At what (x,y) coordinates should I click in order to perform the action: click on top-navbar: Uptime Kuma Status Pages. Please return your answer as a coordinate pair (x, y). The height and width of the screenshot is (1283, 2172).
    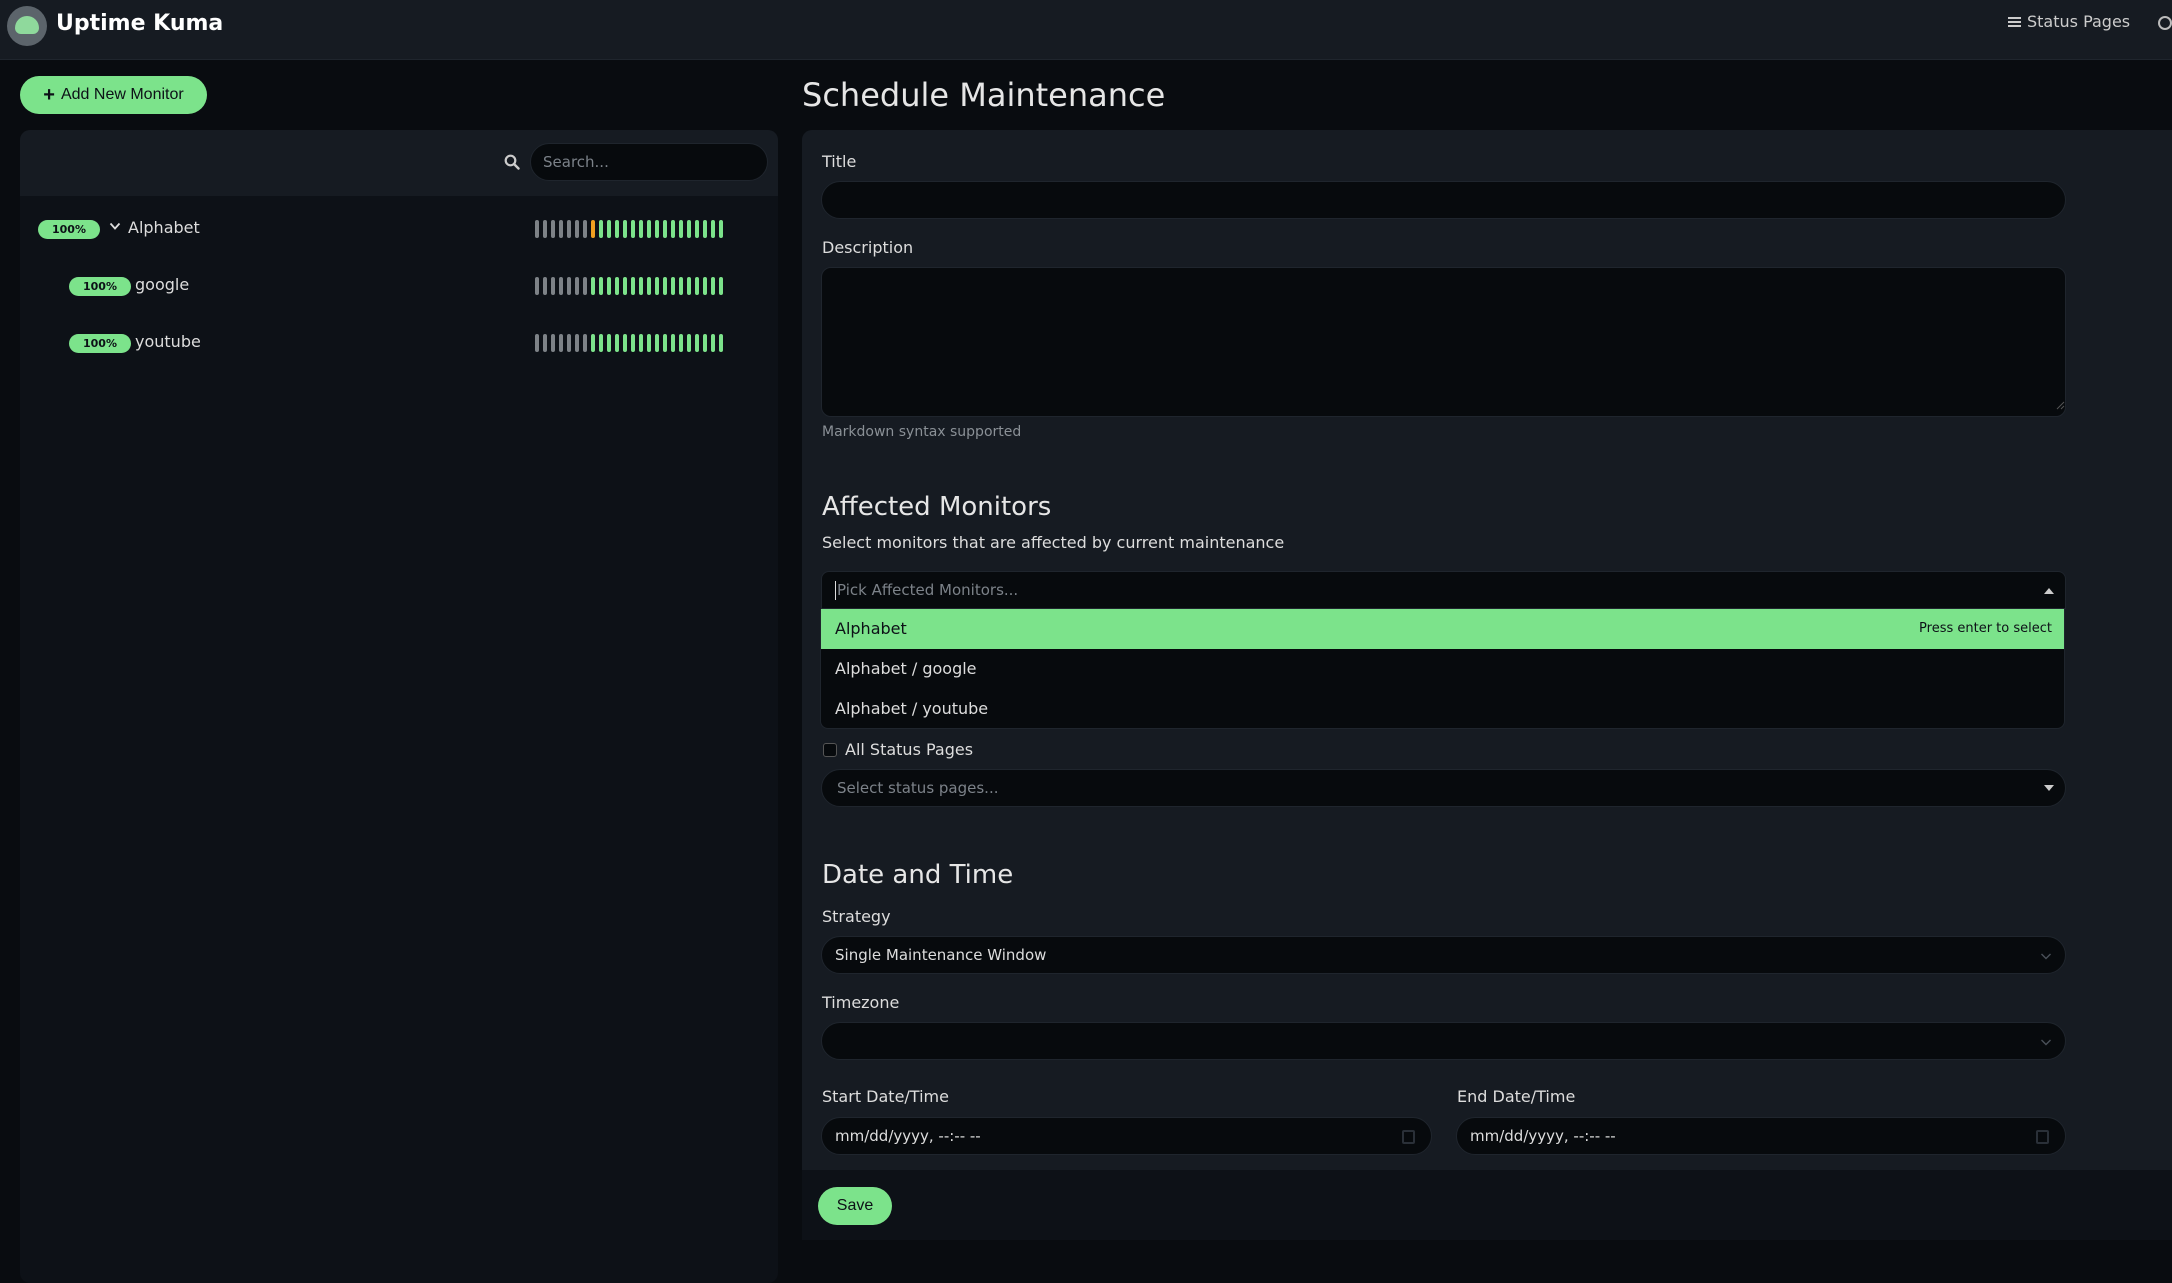
    Looking at the image, I should click on (1086, 30).